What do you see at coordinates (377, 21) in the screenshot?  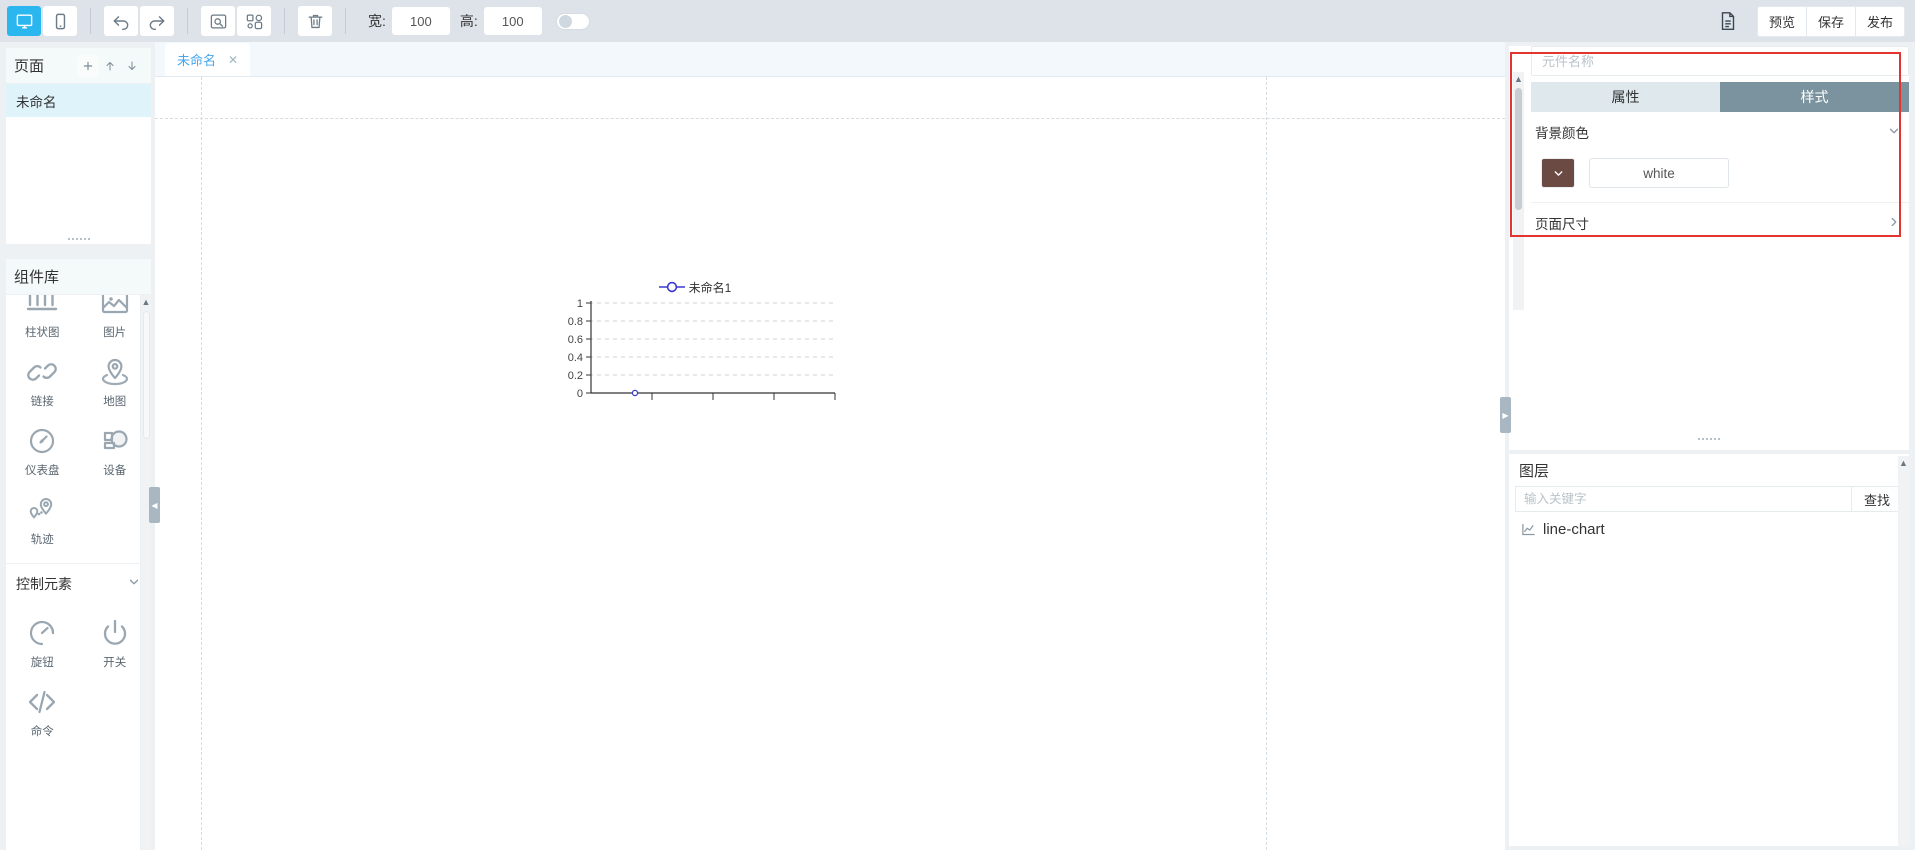 I see `width-label: 宽:` at bounding box center [377, 21].